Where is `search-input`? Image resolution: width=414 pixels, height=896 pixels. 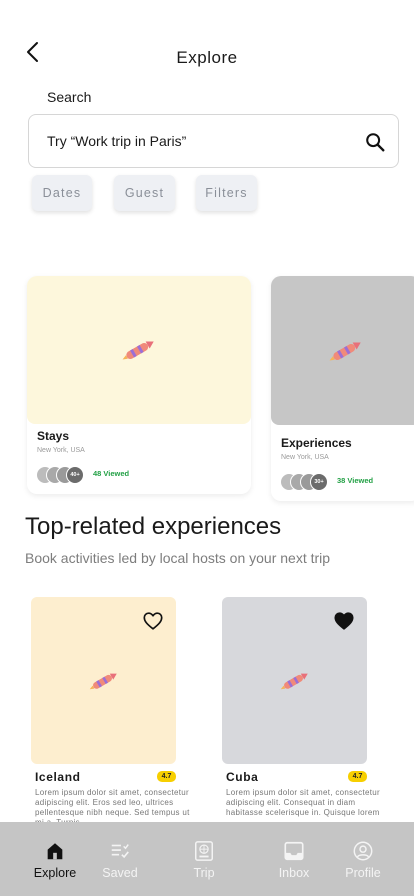
search-input is located at coordinates (197, 141).